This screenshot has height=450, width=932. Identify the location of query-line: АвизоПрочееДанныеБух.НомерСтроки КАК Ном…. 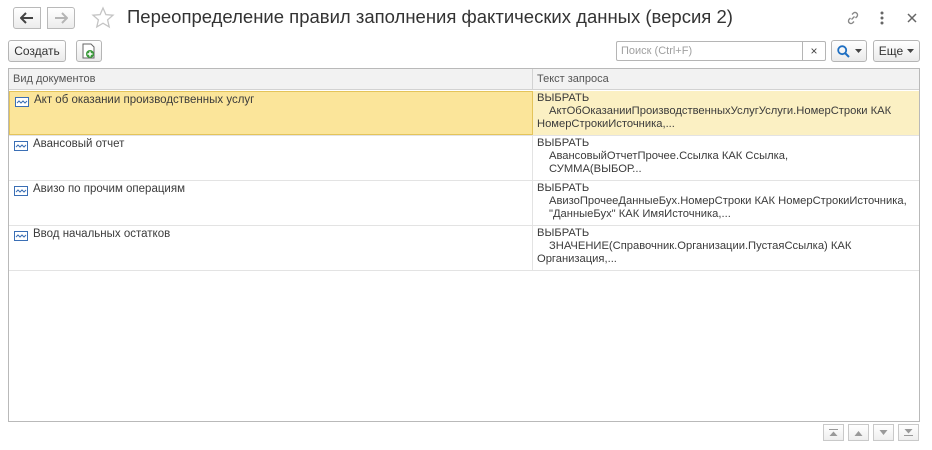
(728, 201).